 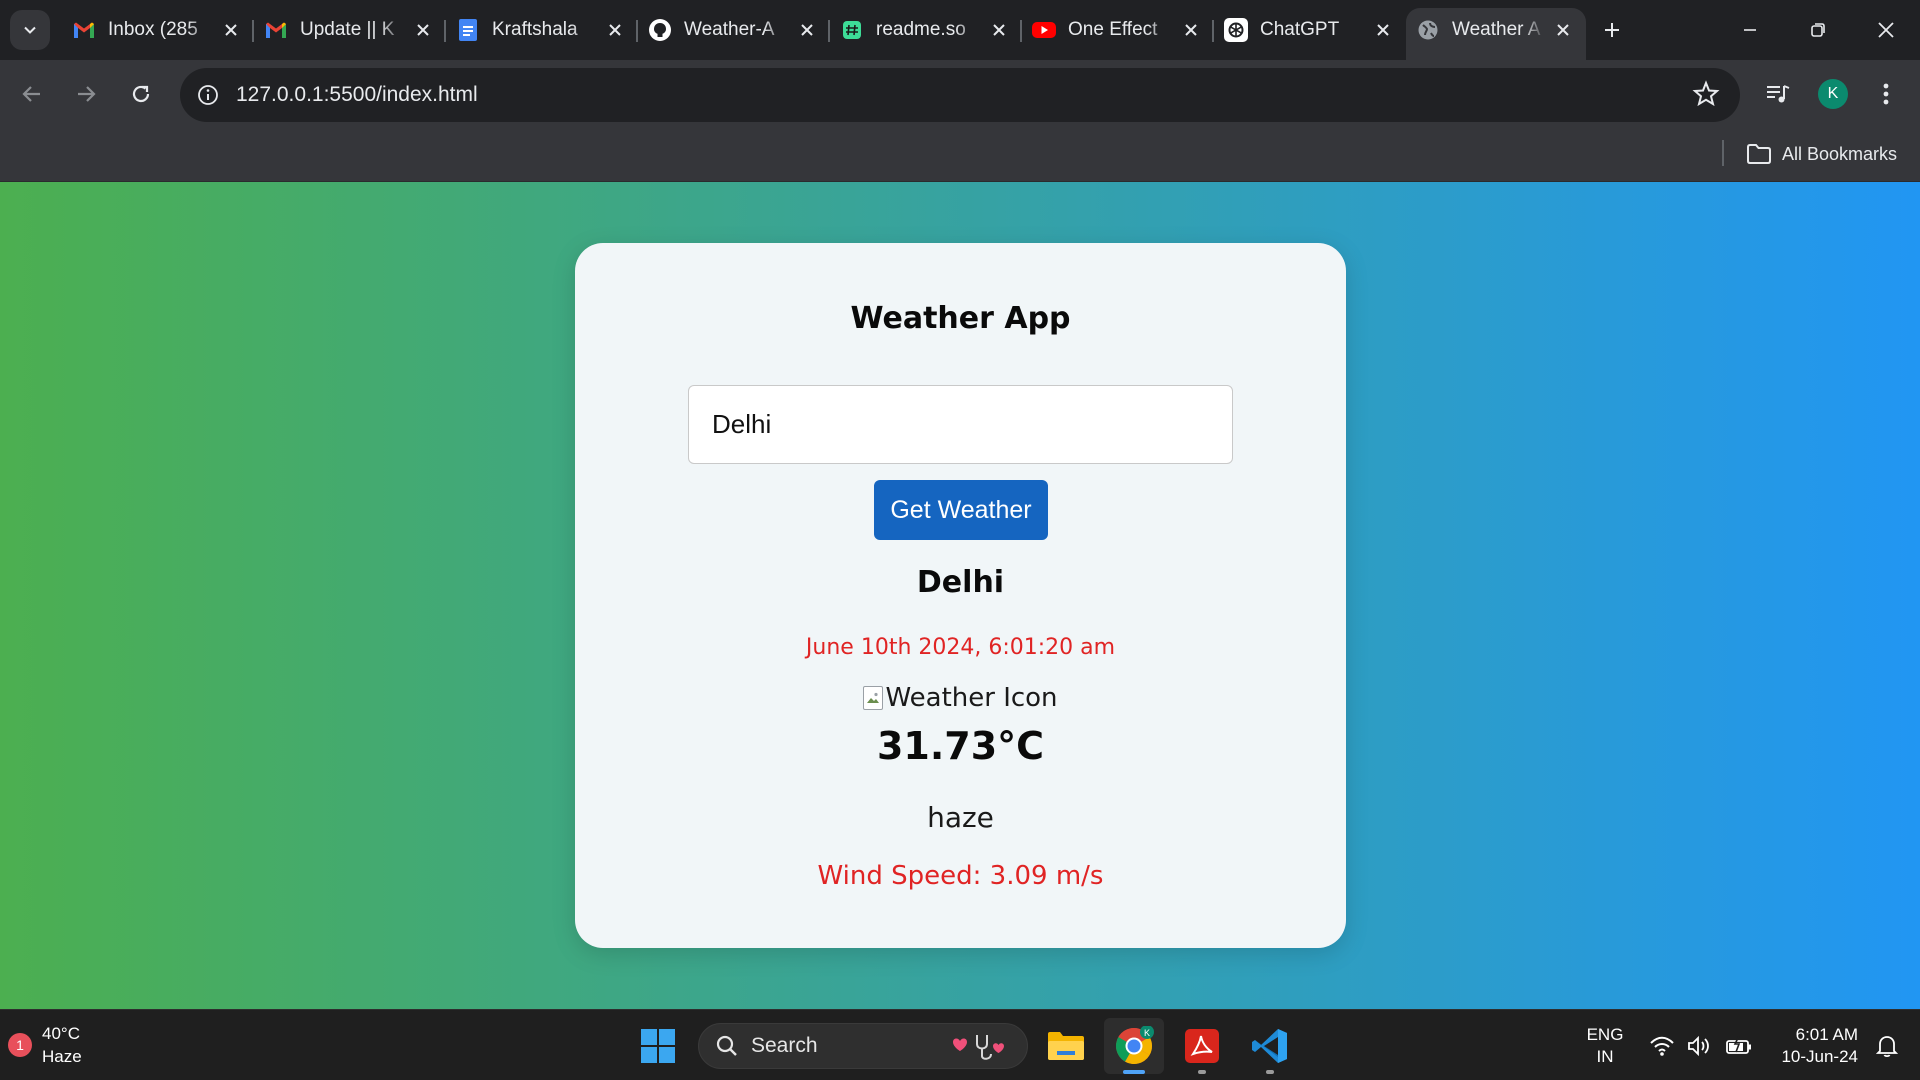 I want to click on bookmarks-divider, so click(x=1723, y=153).